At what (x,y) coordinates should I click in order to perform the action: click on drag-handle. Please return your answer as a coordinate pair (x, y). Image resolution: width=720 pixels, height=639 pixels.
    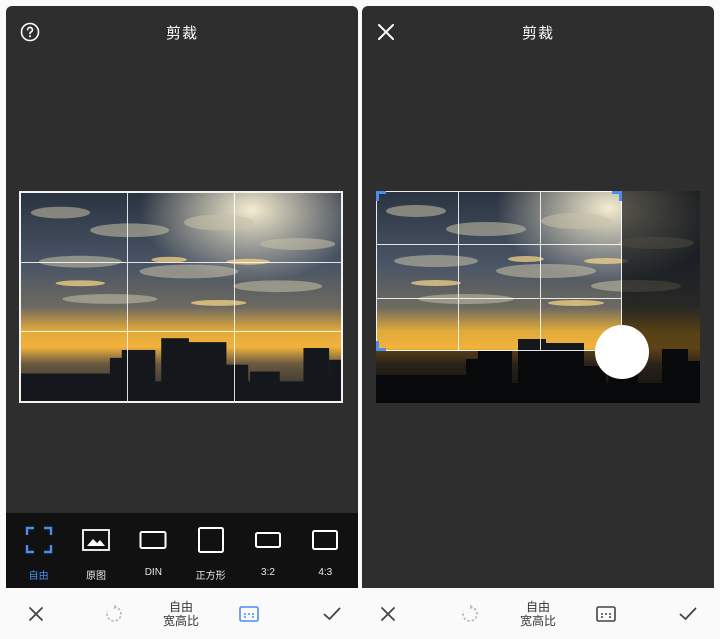
    Looking at the image, I should click on (622, 352).